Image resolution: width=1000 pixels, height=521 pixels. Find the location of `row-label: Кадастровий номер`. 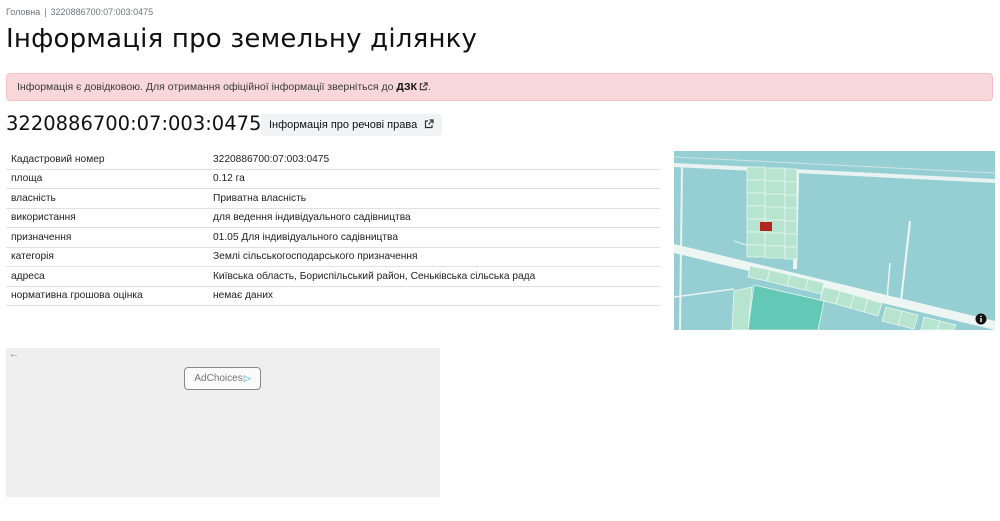

row-label: Кадастровий номер is located at coordinates (107, 160).